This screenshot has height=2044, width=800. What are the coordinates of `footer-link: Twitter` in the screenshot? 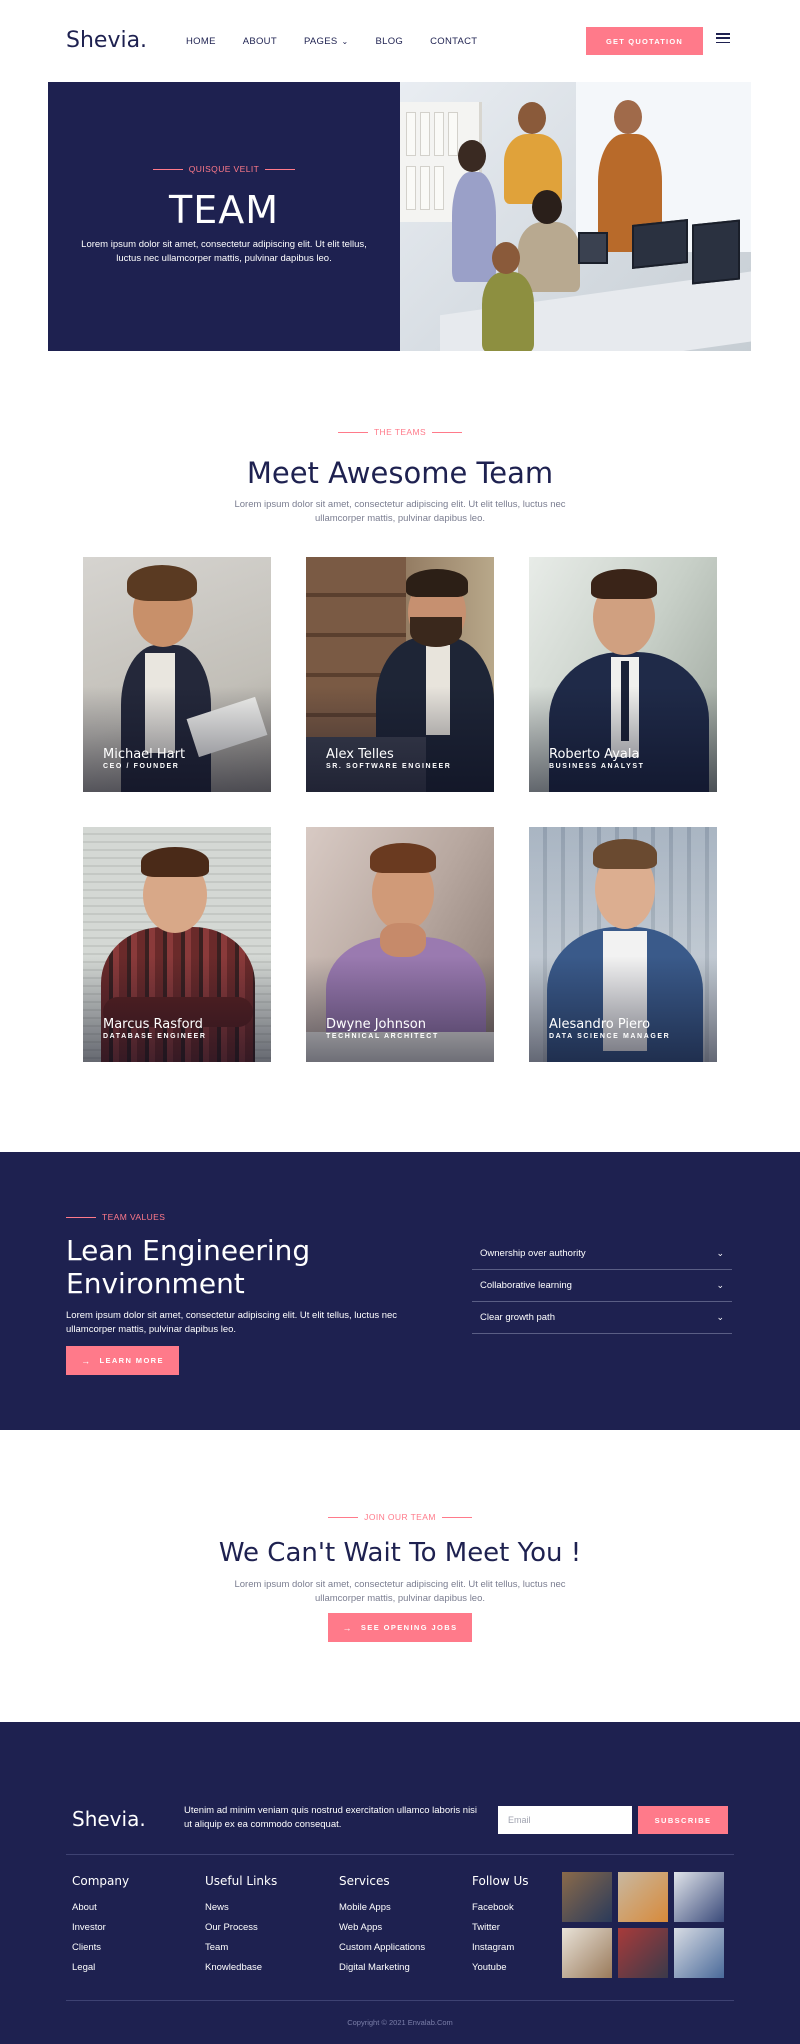 It's located at (500, 1927).